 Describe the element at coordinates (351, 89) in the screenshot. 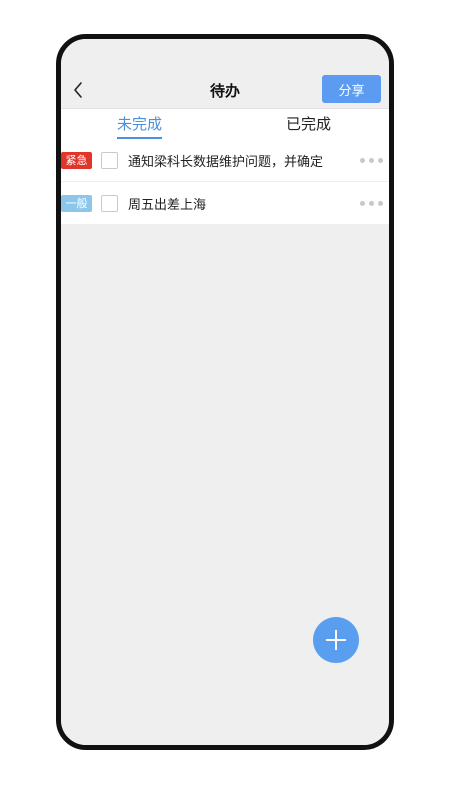

I see `share-button: 分享` at that location.